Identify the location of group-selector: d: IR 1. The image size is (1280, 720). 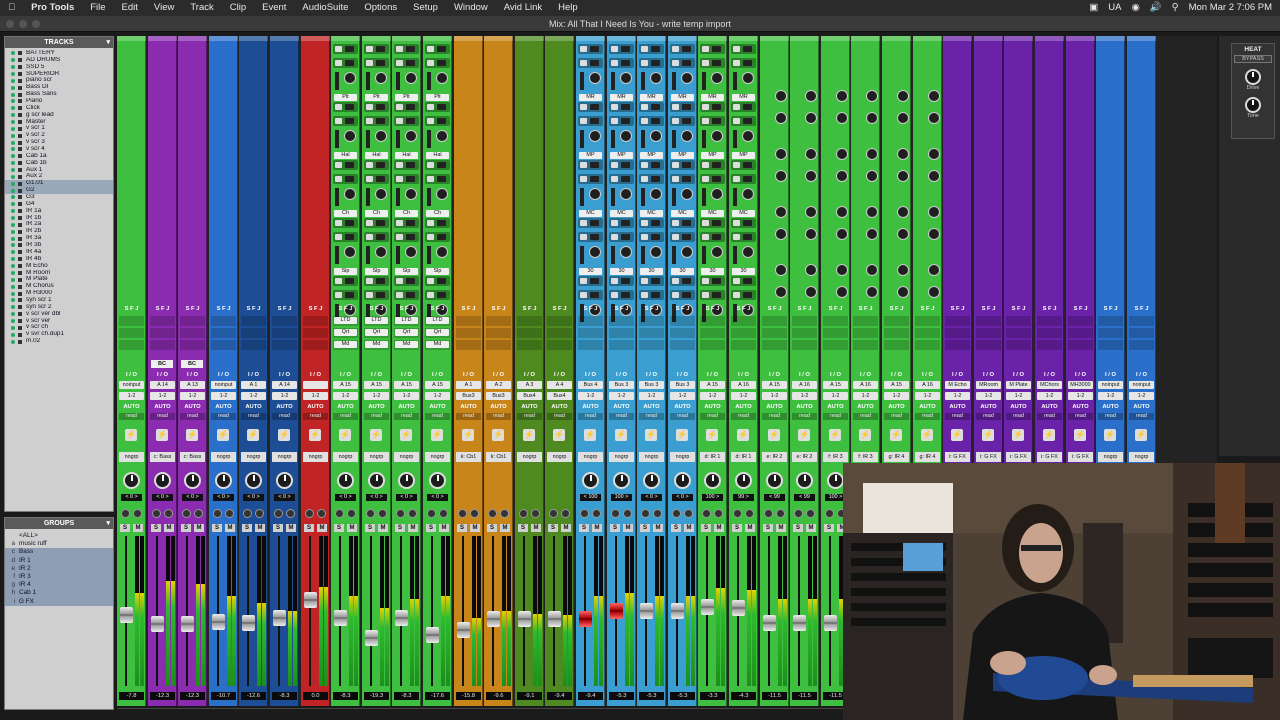
(743, 457).